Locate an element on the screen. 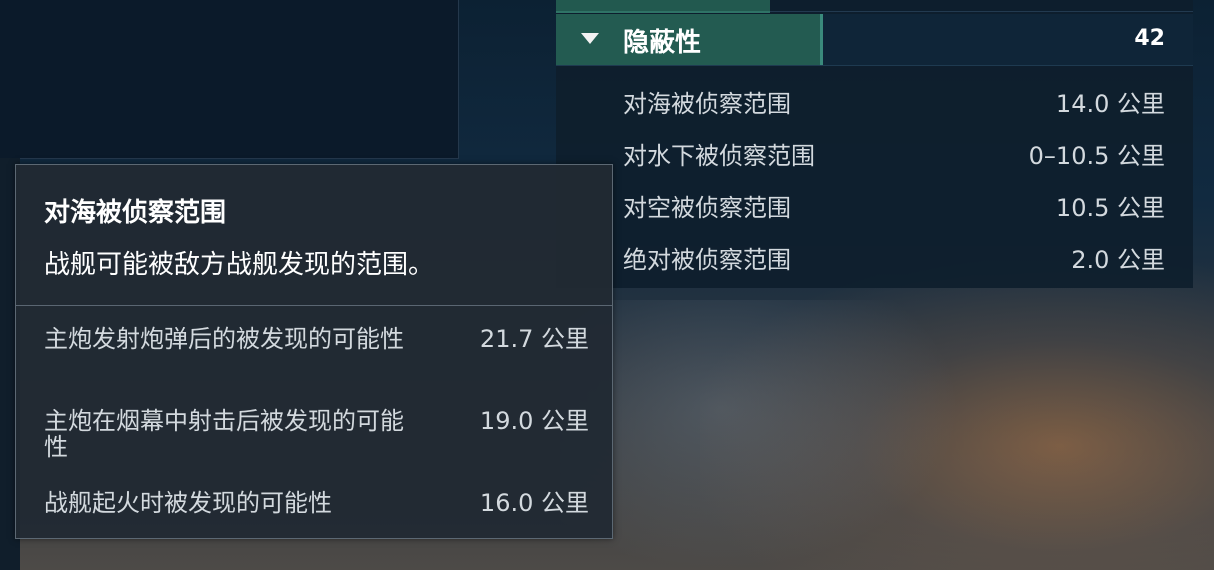 This screenshot has height=570, width=1214. stat-row-absolute-detectability: 绝对被侦察范围 2.0 公里 is located at coordinates (874, 256).